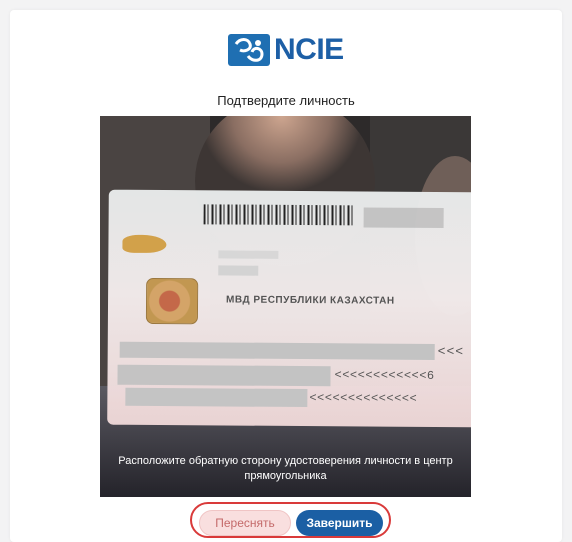  I want to click on mrz-line-3: <<<<<<<<<<<<<<, so click(363, 398).